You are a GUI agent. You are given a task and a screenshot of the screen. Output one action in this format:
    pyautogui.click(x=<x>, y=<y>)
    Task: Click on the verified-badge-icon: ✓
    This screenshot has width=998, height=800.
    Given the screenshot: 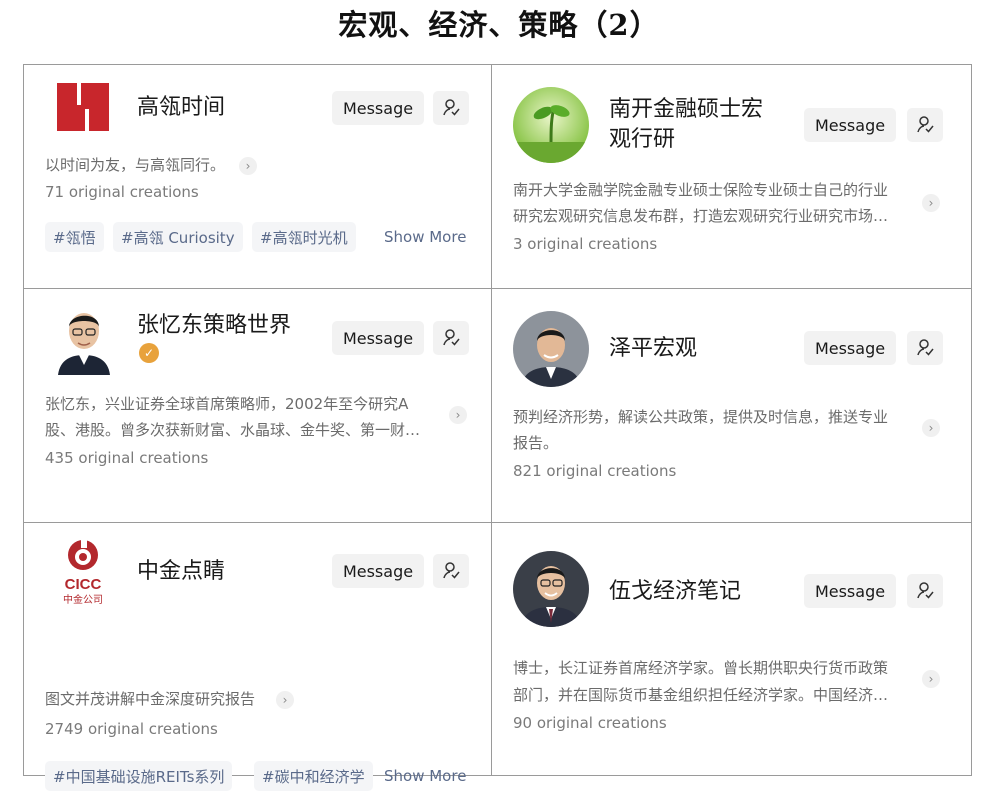 What is the action you would take?
    pyautogui.click(x=149, y=353)
    